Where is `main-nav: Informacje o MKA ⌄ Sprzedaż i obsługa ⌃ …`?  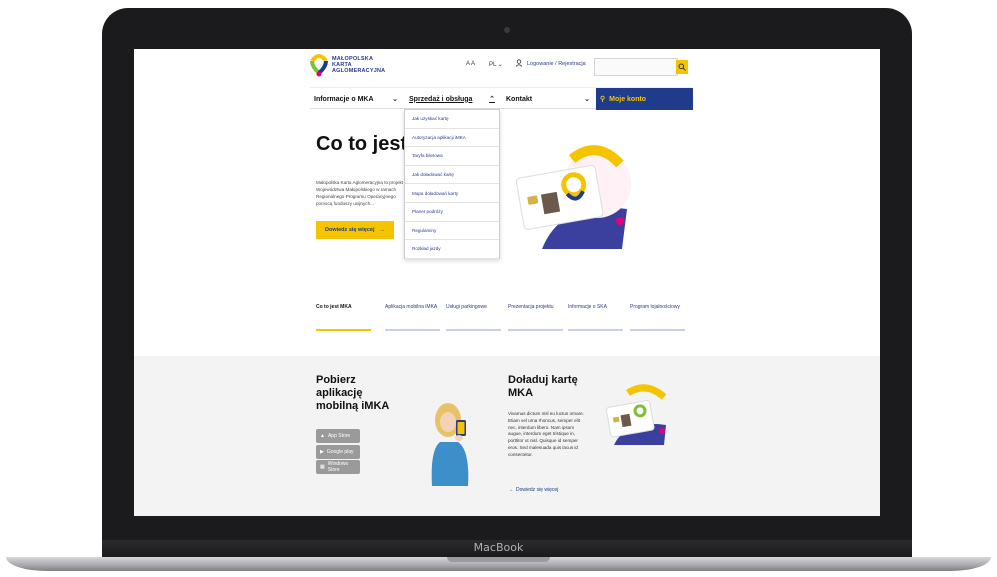 main-nav: Informacje o MKA ⌄ Sprzedaż i obsługa ⌃ … is located at coordinates (501, 98).